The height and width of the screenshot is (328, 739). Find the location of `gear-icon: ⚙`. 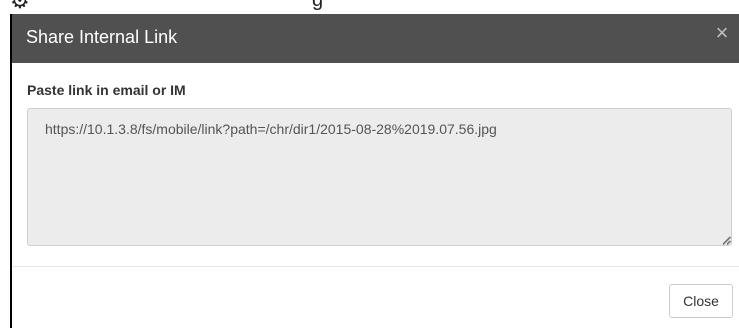

gear-icon: ⚙ is located at coordinates (20, 6).